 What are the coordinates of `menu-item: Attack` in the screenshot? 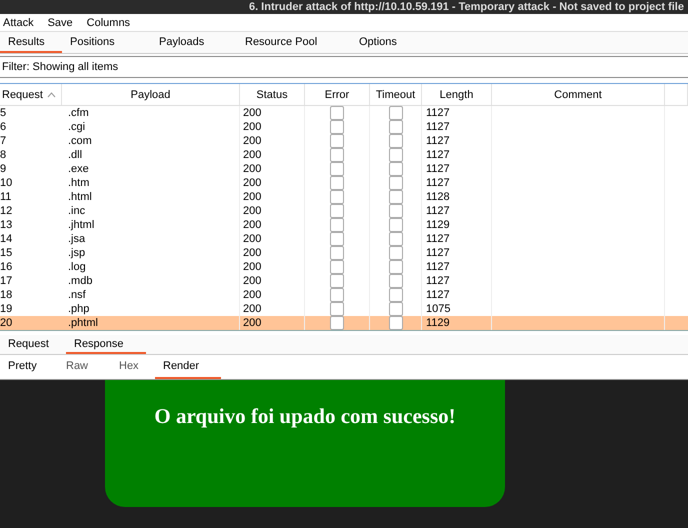 It's located at (18, 22).